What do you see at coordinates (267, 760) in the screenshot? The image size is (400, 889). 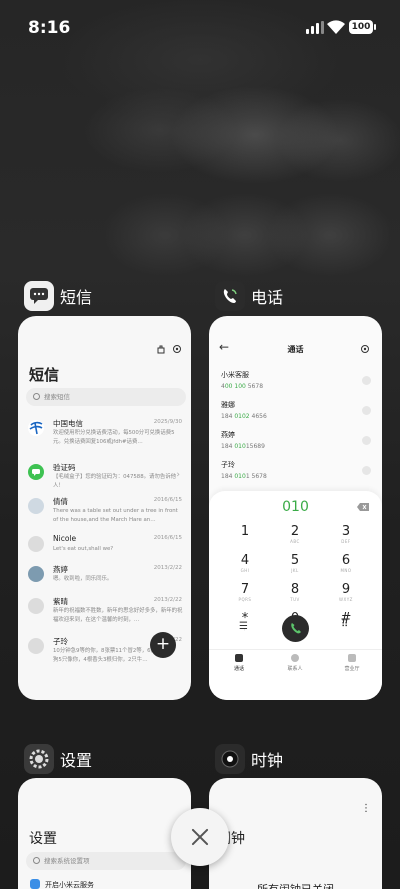 I see `clock-app-name: 时钟` at bounding box center [267, 760].